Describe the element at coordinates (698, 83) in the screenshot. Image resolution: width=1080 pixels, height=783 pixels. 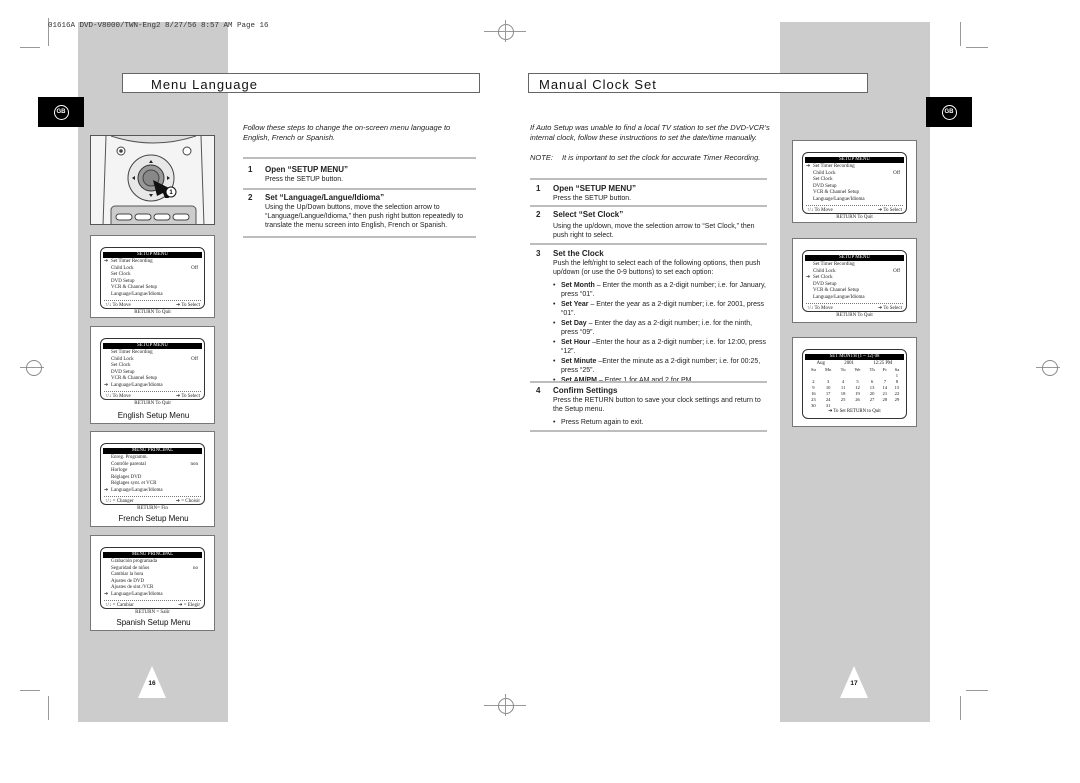
I see `right-page-title: Manual Clock Set` at that location.